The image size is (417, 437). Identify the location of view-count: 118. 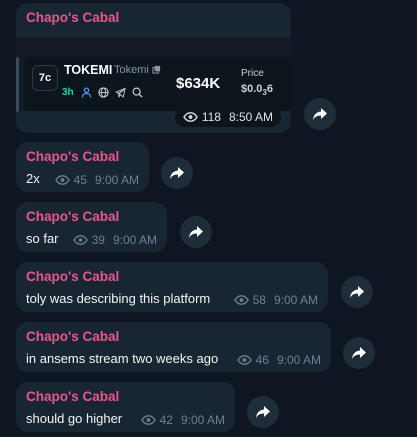
(211, 117).